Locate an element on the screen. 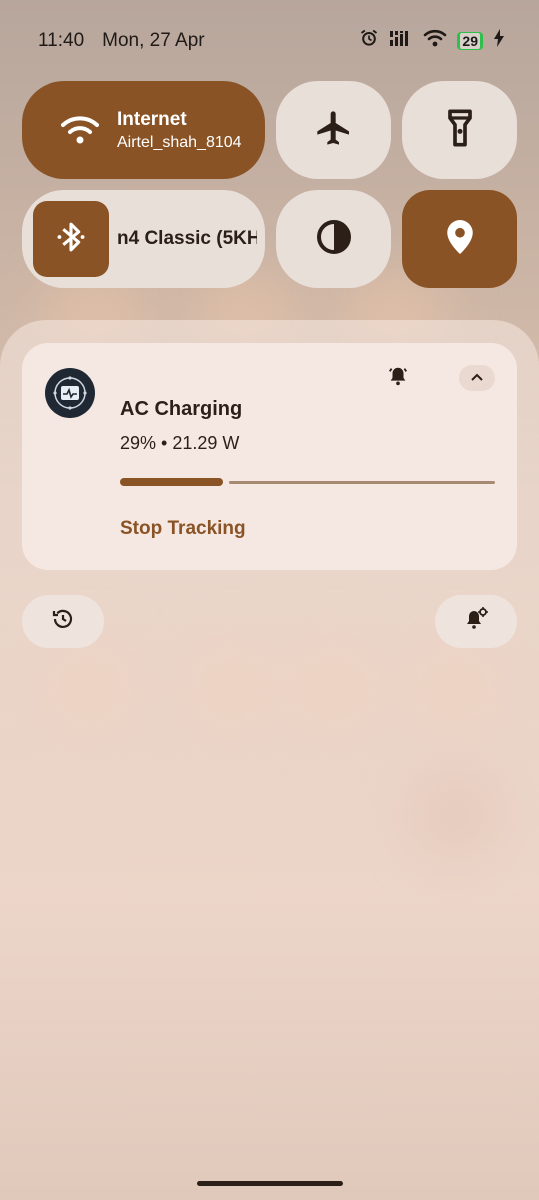 The width and height of the screenshot is (539, 1200). history-icon is located at coordinates (63, 621).